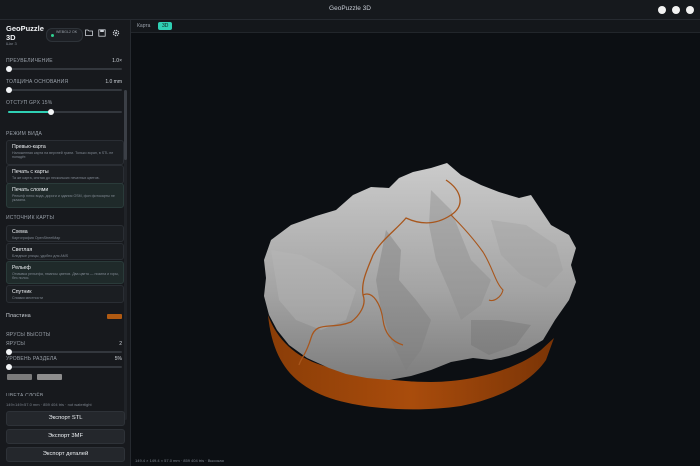  Describe the element at coordinates (28, 335) in the screenshot. I see `height-tiers-label: ЯРУСЫ ВЫСОТЫ` at that location.